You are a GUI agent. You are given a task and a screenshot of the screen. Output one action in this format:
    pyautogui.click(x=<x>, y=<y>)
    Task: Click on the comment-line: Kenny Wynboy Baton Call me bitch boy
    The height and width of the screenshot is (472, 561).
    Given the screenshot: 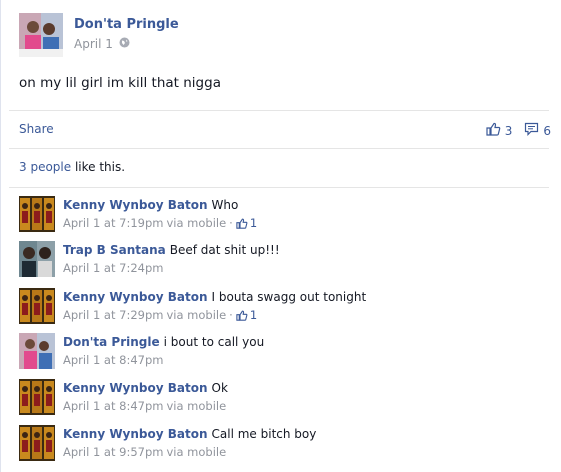 What is the action you would take?
    pyautogui.click(x=189, y=434)
    